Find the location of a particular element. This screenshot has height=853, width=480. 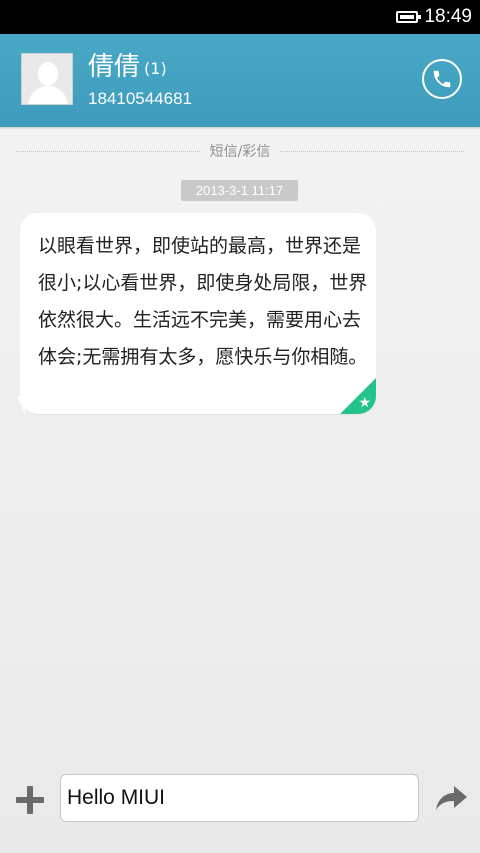

send-button is located at coordinates (451, 798).